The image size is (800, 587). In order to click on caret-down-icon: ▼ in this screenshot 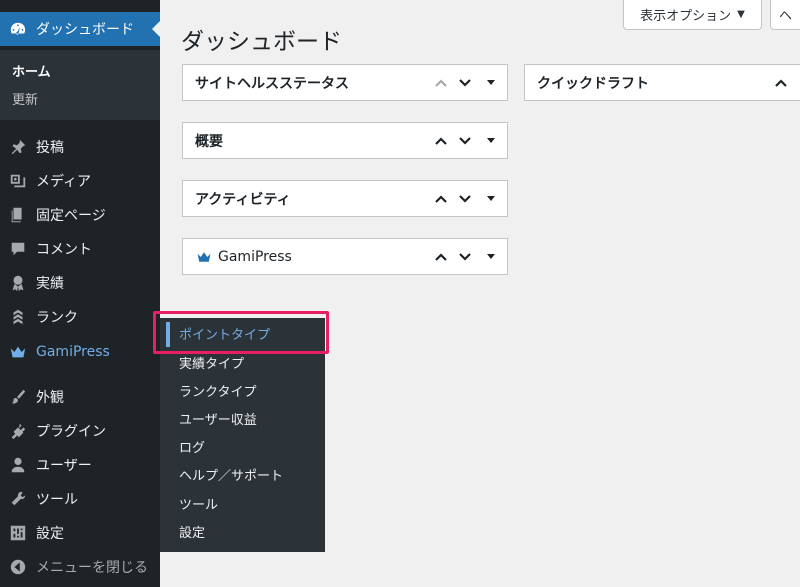, I will do `click(741, 14)`.